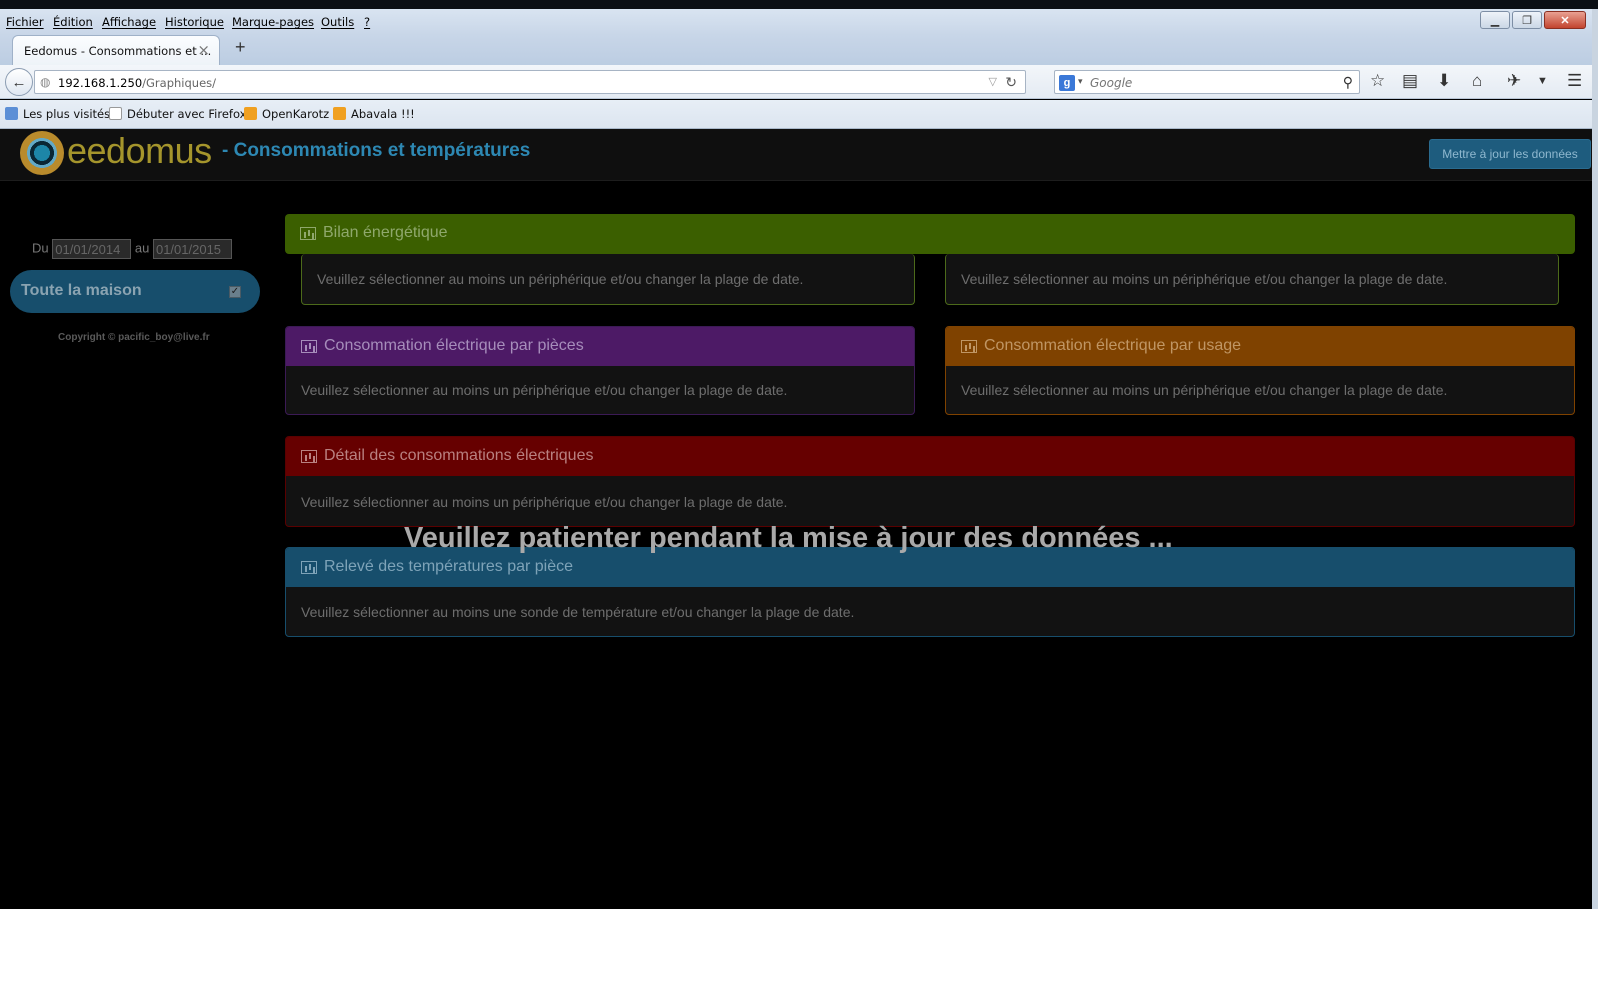 This screenshot has height=1008, width=1608. What do you see at coordinates (367, 22) in the screenshot?
I see `menu-help: ?` at bounding box center [367, 22].